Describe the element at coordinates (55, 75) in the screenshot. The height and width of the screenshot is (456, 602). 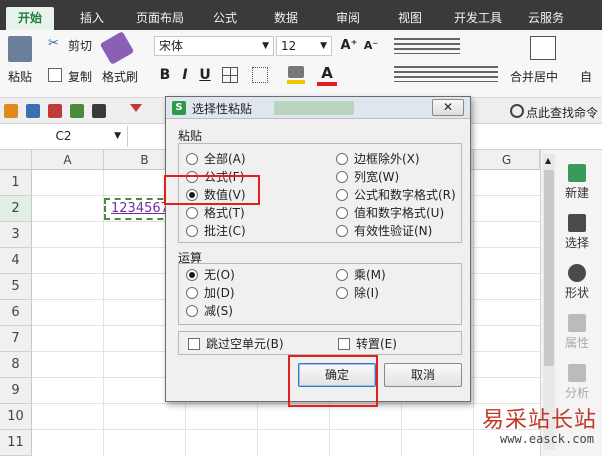
I see `copy-icon` at that location.